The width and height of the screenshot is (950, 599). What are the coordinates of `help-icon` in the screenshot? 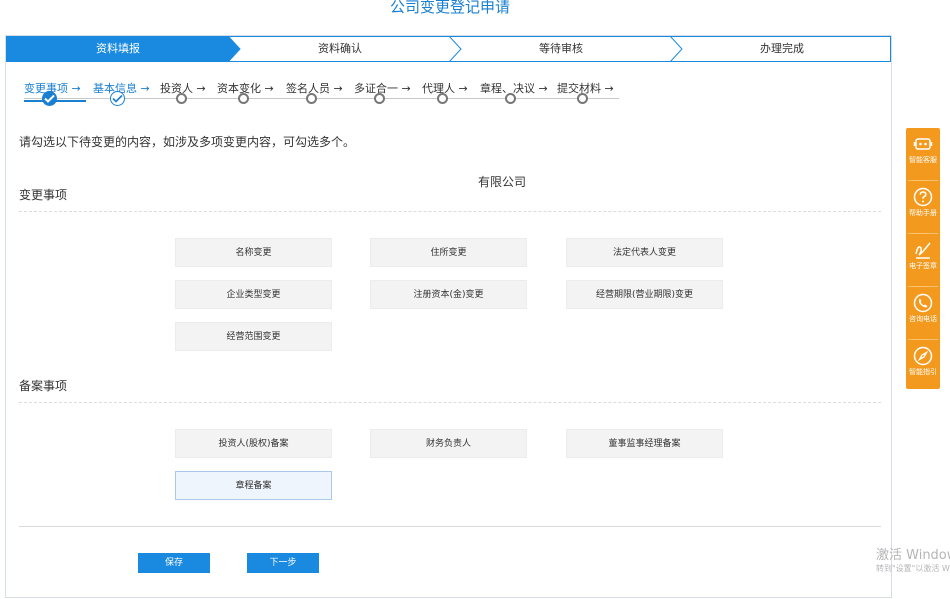 It's located at (923, 197).